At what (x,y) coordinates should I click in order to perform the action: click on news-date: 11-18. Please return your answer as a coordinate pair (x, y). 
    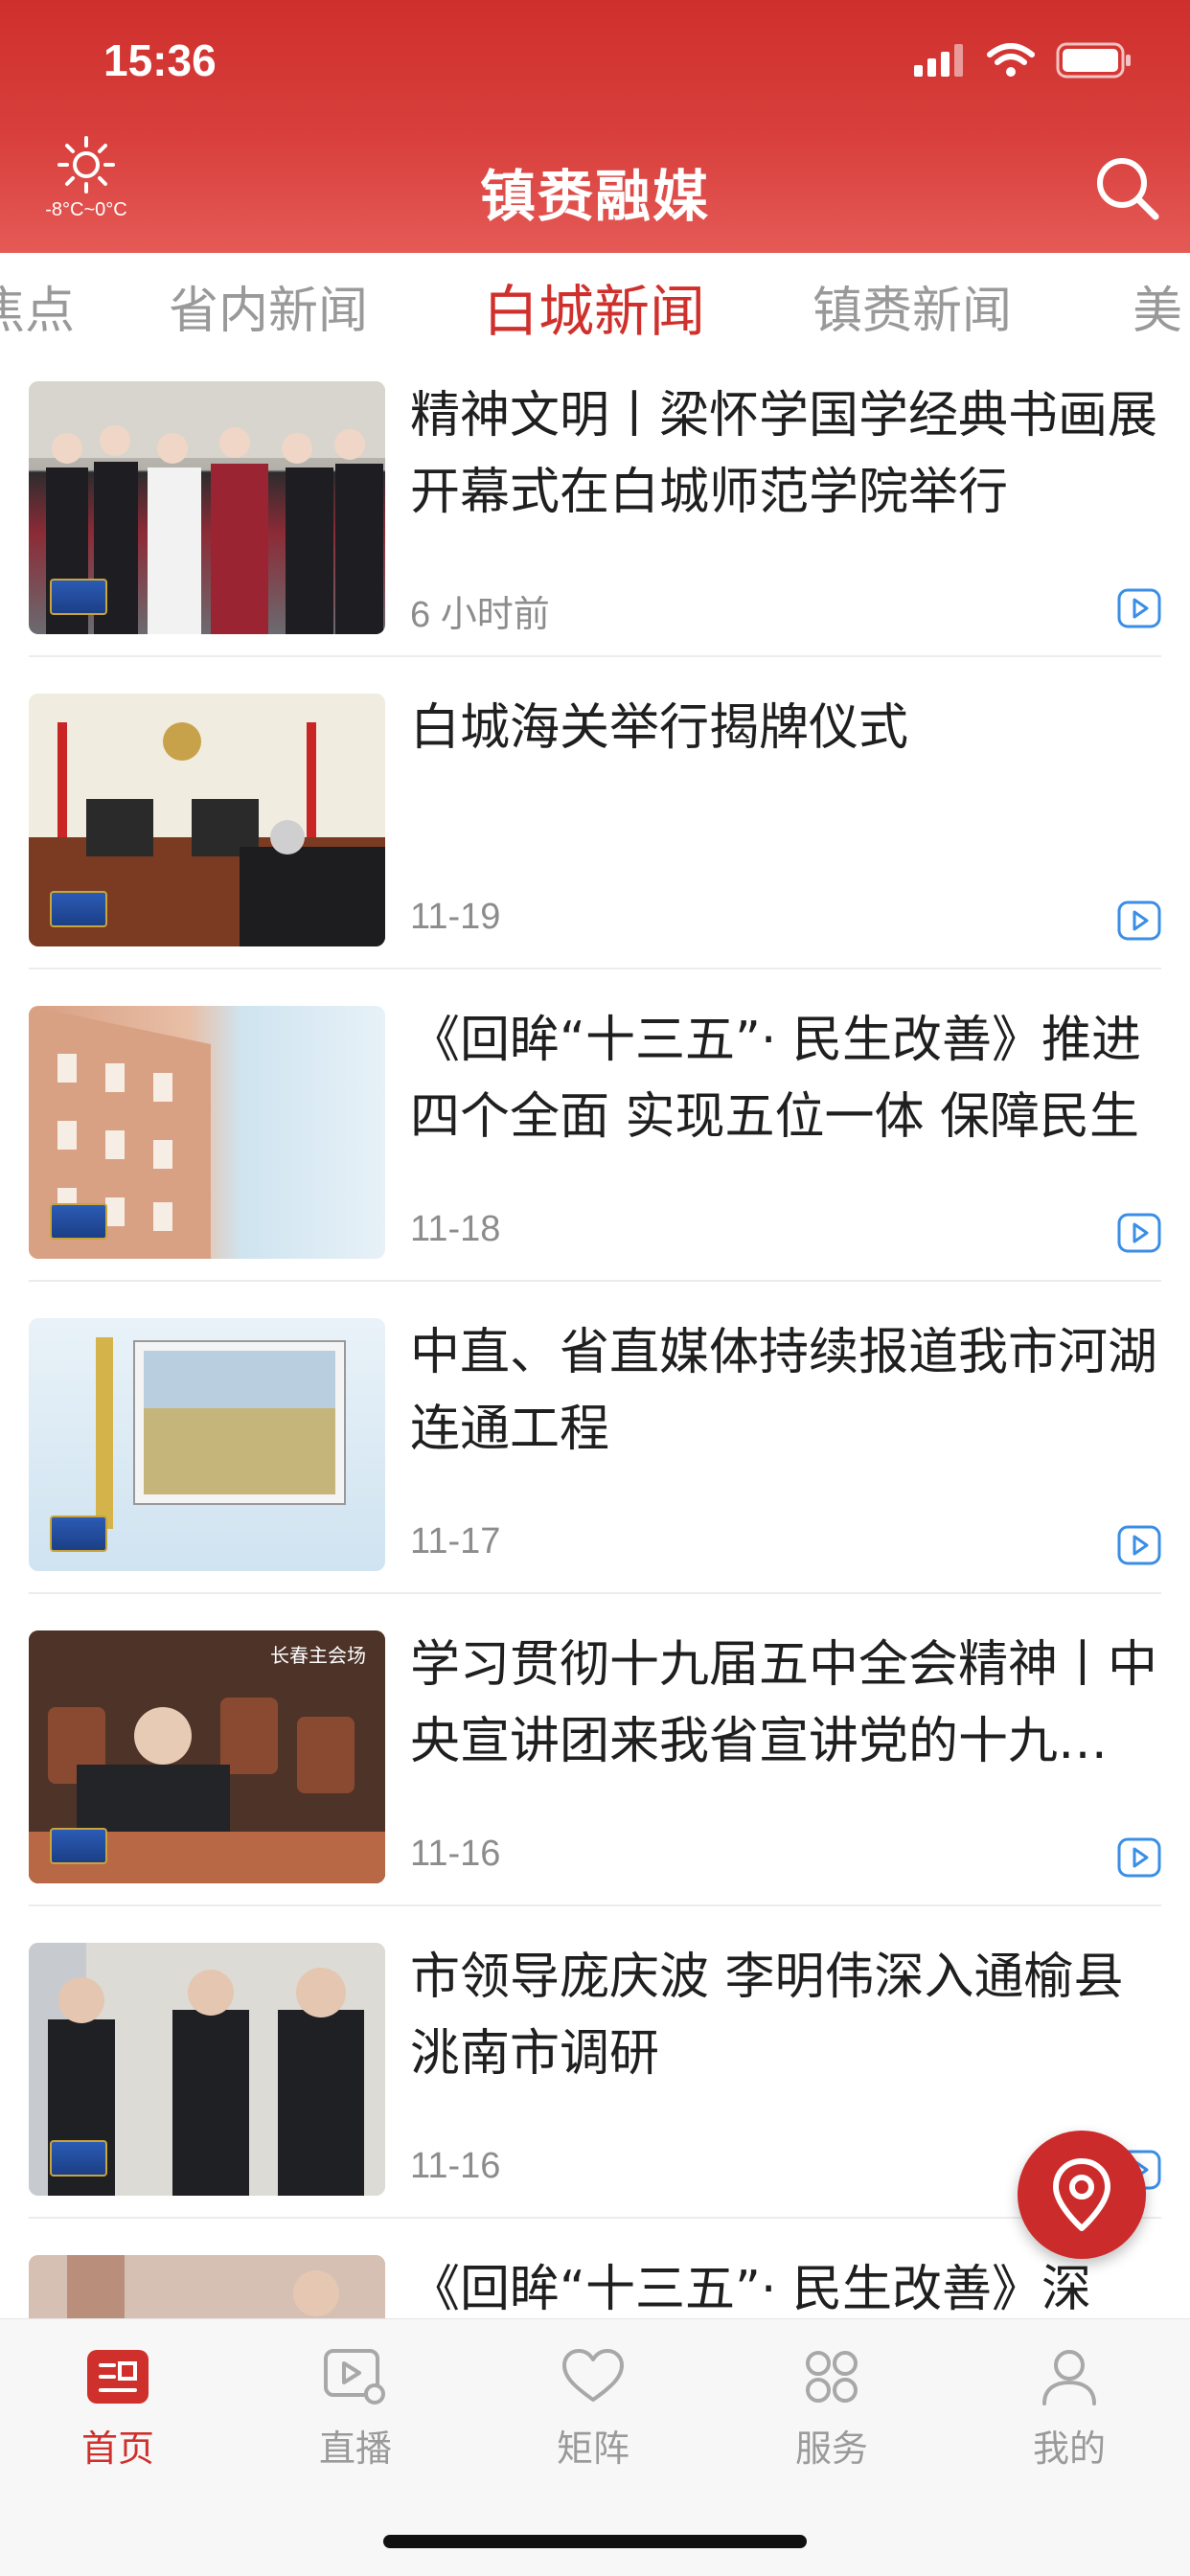
    Looking at the image, I should click on (456, 1229).